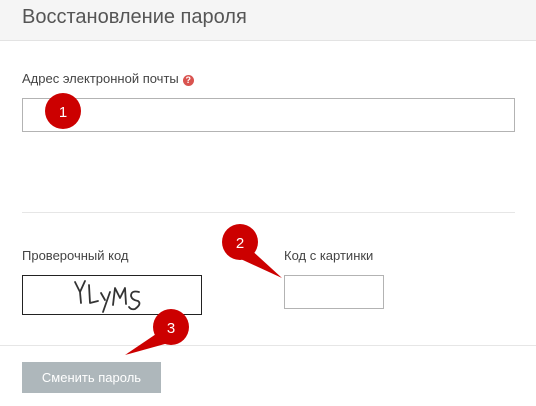  What do you see at coordinates (268, 212) in the screenshot?
I see `section-divider` at bounding box center [268, 212].